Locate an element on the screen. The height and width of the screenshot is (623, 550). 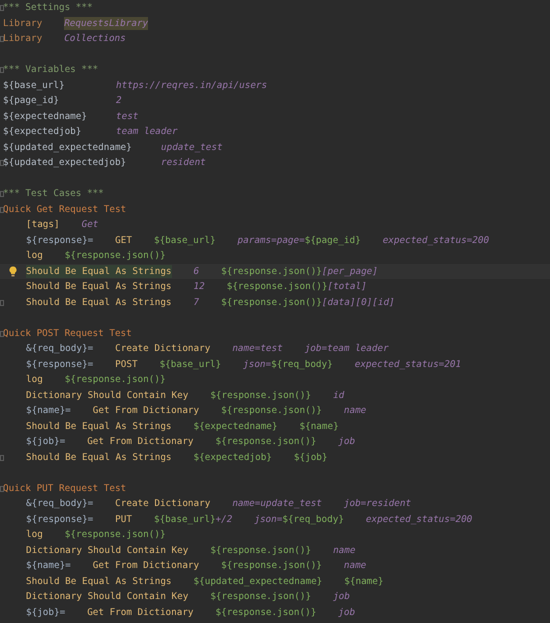
lightbulb-icon is located at coordinates (13, 271).